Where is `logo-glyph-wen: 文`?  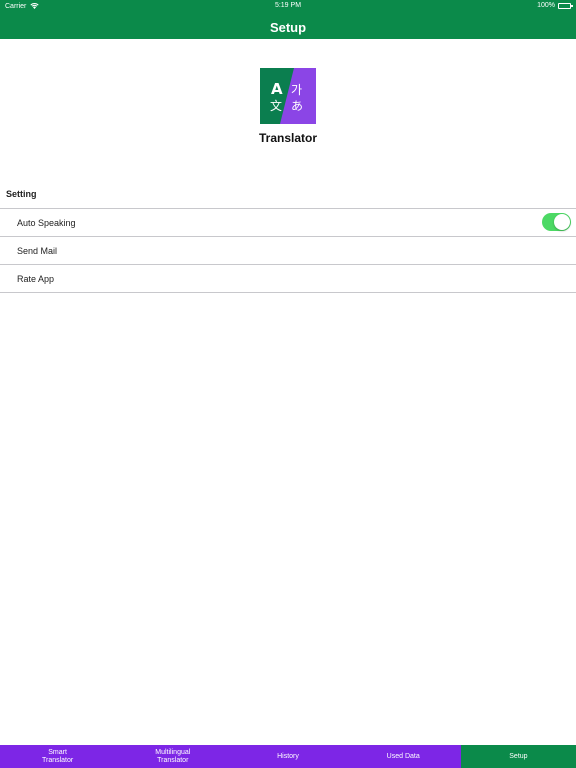
logo-glyph-wen: 文 is located at coordinates (276, 105).